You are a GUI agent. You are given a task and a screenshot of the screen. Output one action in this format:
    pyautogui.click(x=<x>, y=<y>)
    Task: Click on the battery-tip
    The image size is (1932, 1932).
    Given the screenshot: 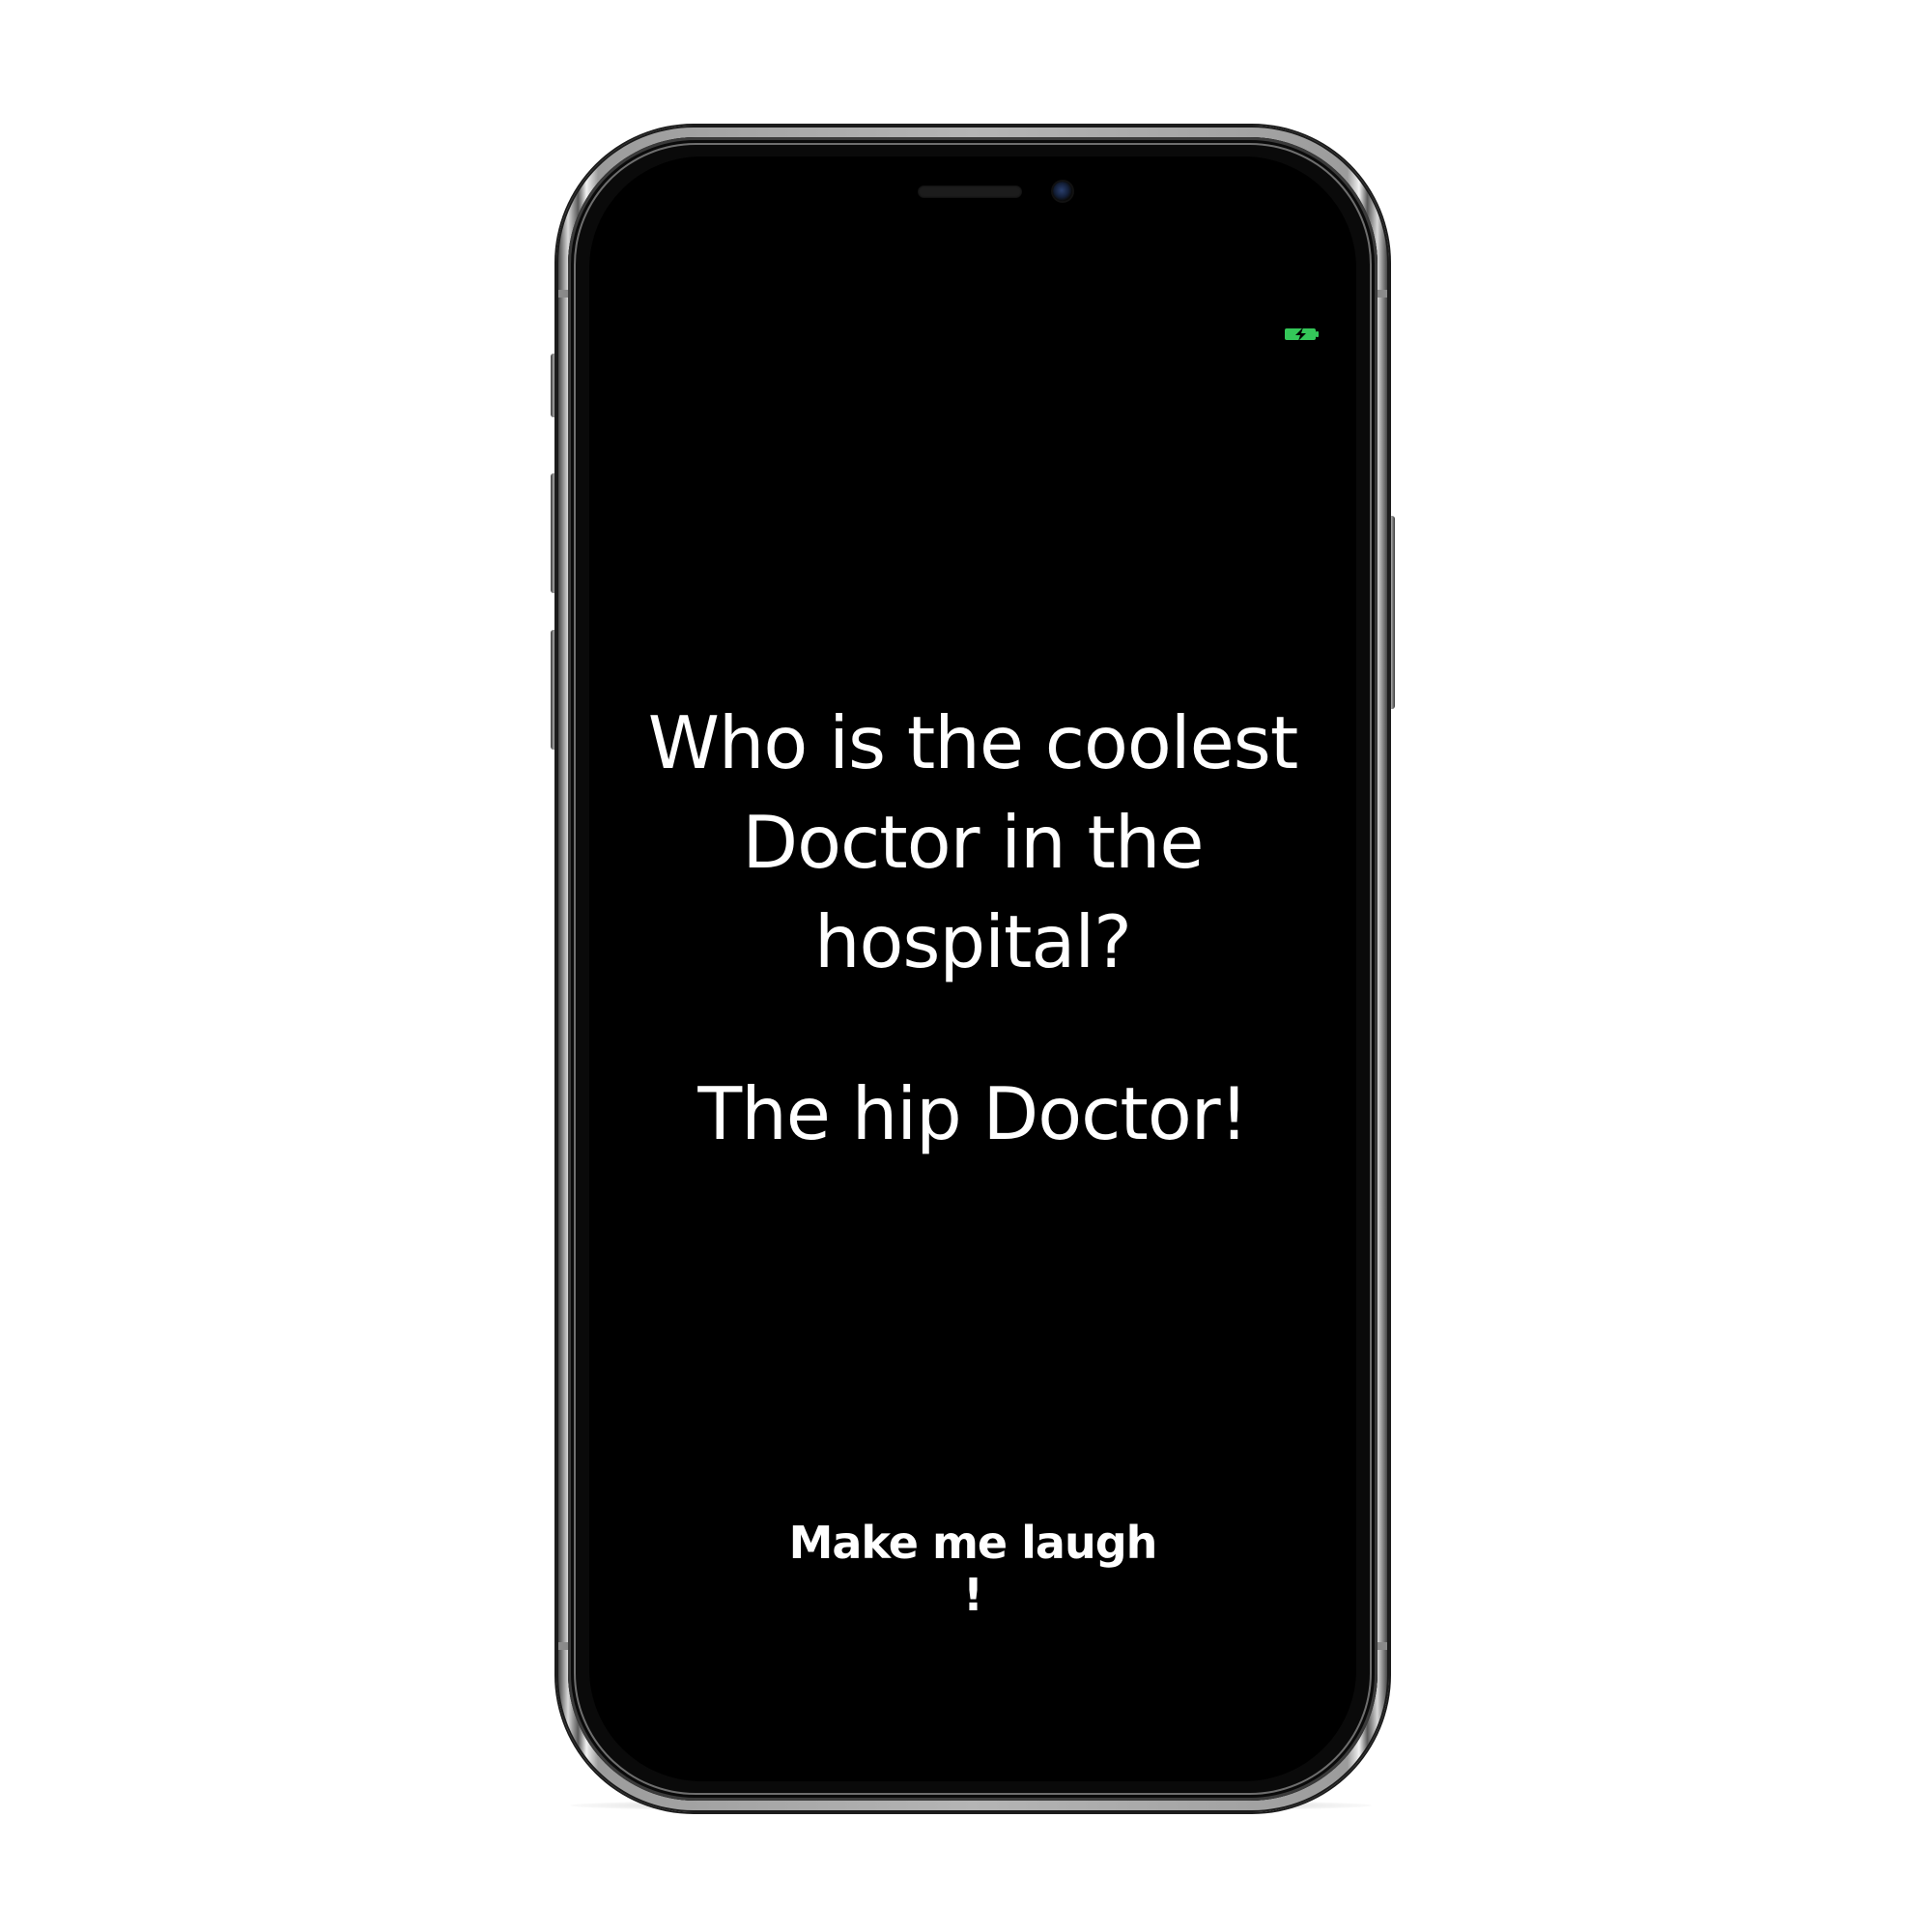 What is the action you would take?
    pyautogui.click(x=1317, y=334)
    